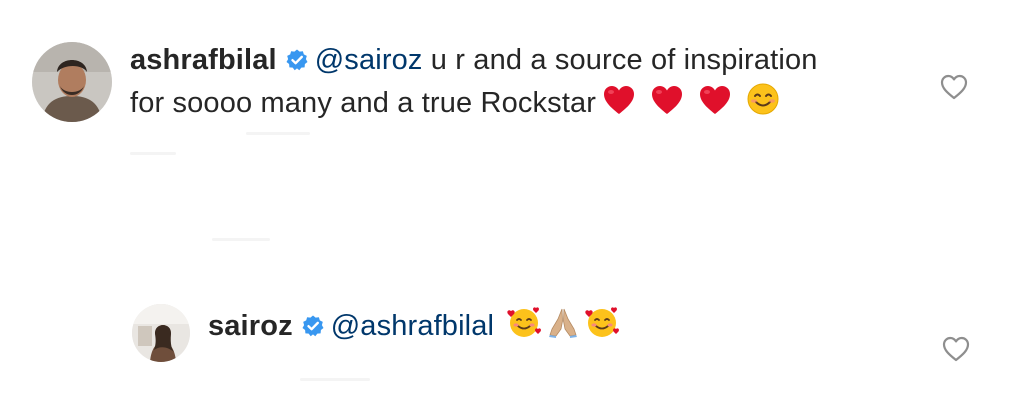  Describe the element at coordinates (624, 60) in the screenshot. I see `comment-body-line1: u r and a source of inspiration` at that location.